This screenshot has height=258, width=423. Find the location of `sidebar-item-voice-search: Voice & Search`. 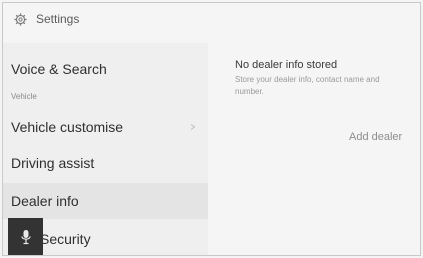

sidebar-item-voice-search: Voice & Search is located at coordinates (105, 69).